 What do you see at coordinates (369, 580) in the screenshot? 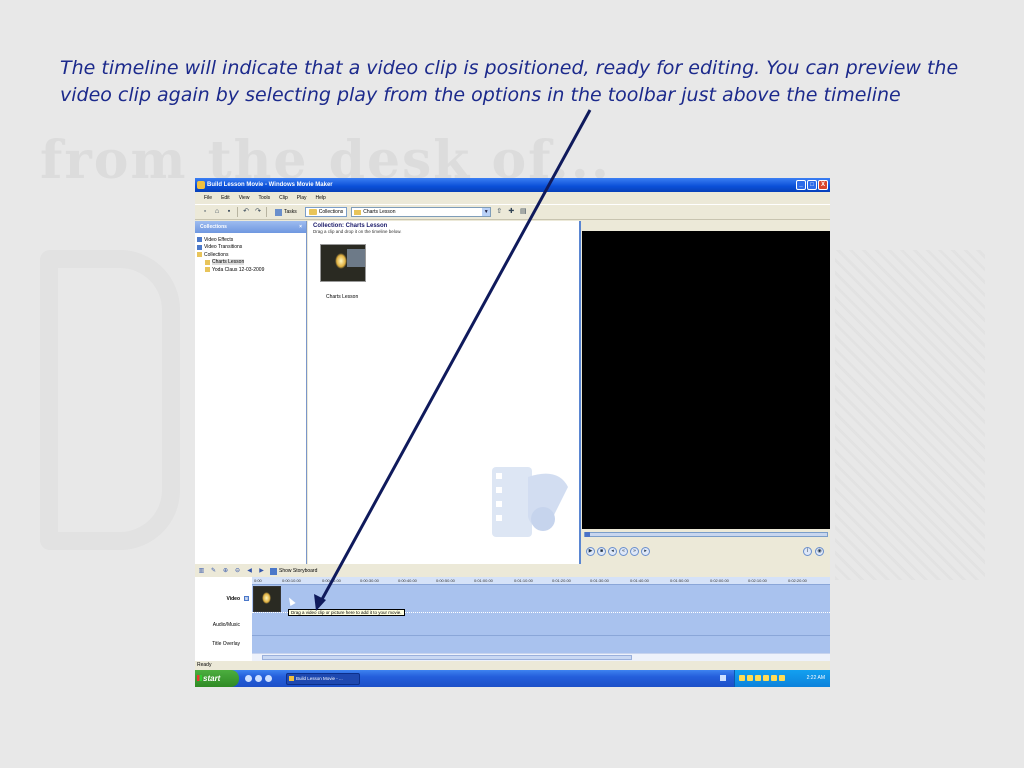
I see `ruler-tick: 0:00:30.00` at bounding box center [369, 580].